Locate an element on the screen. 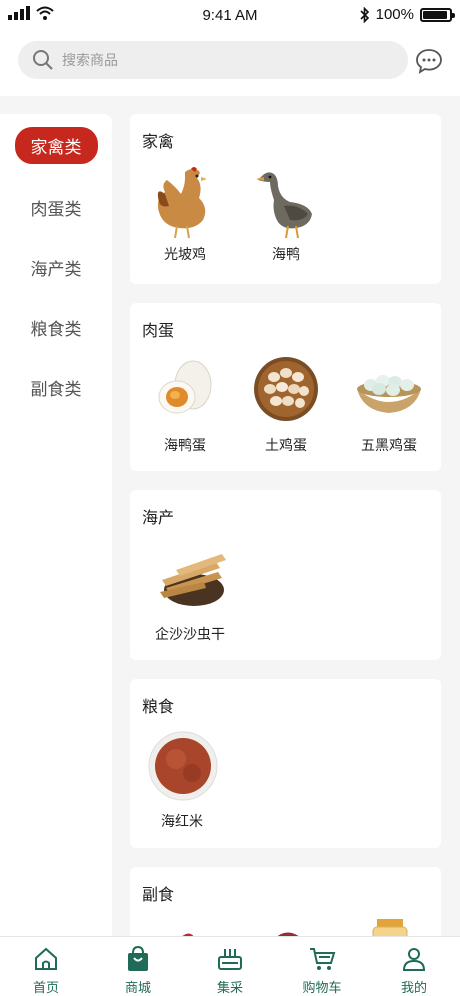  product-item: 企沙沙虫干 is located at coordinates (190, 594).